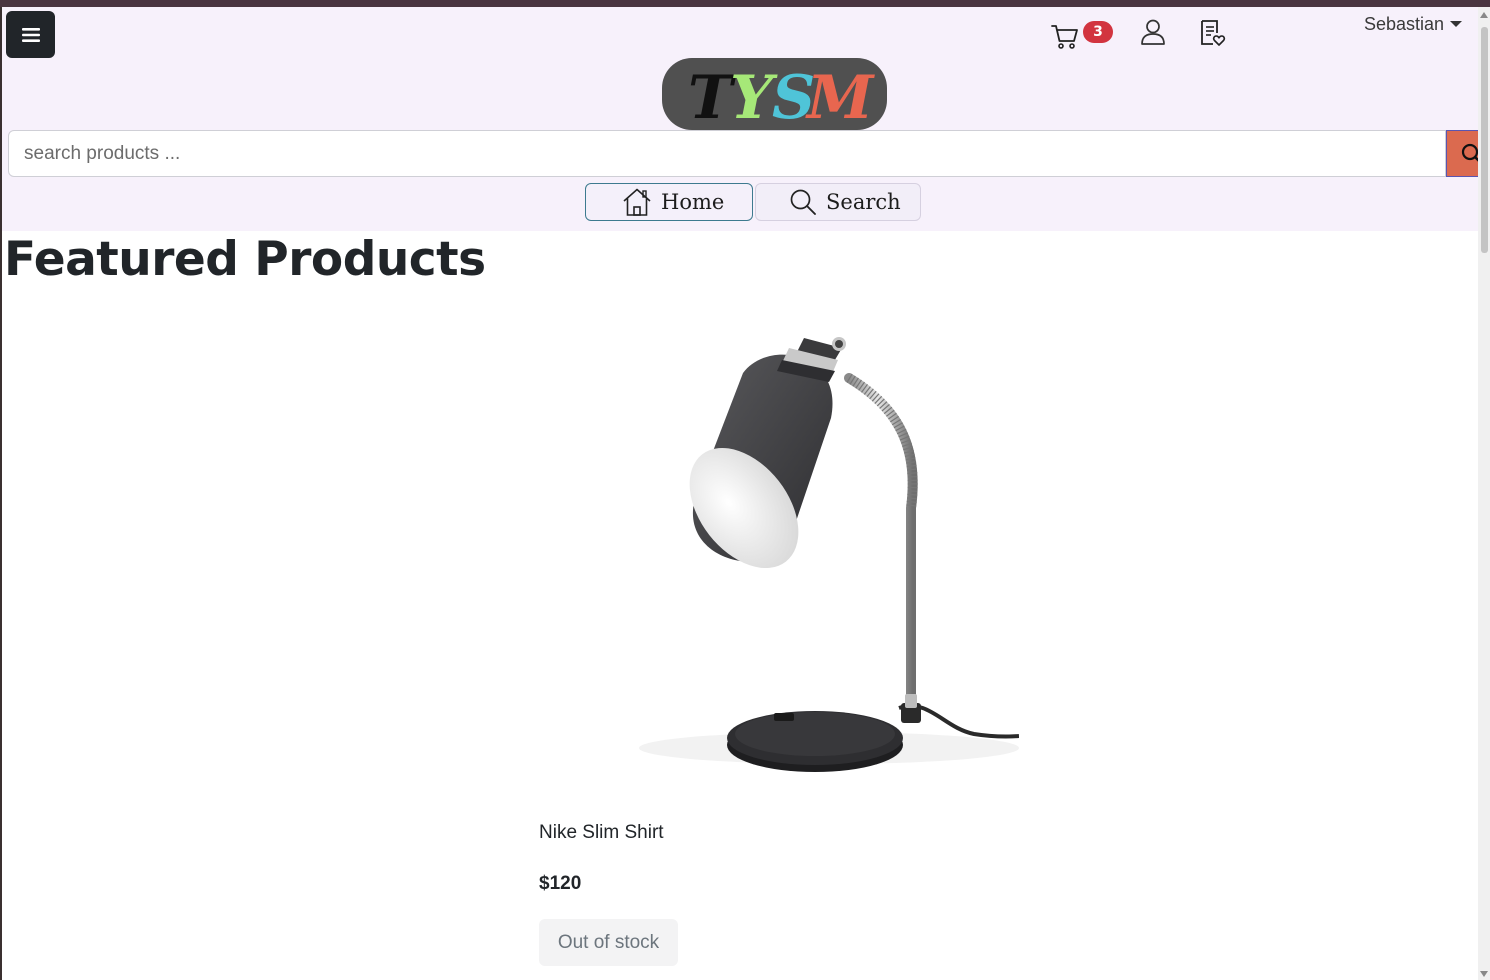  I want to click on cart-count-badge: 3, so click(1098, 32).